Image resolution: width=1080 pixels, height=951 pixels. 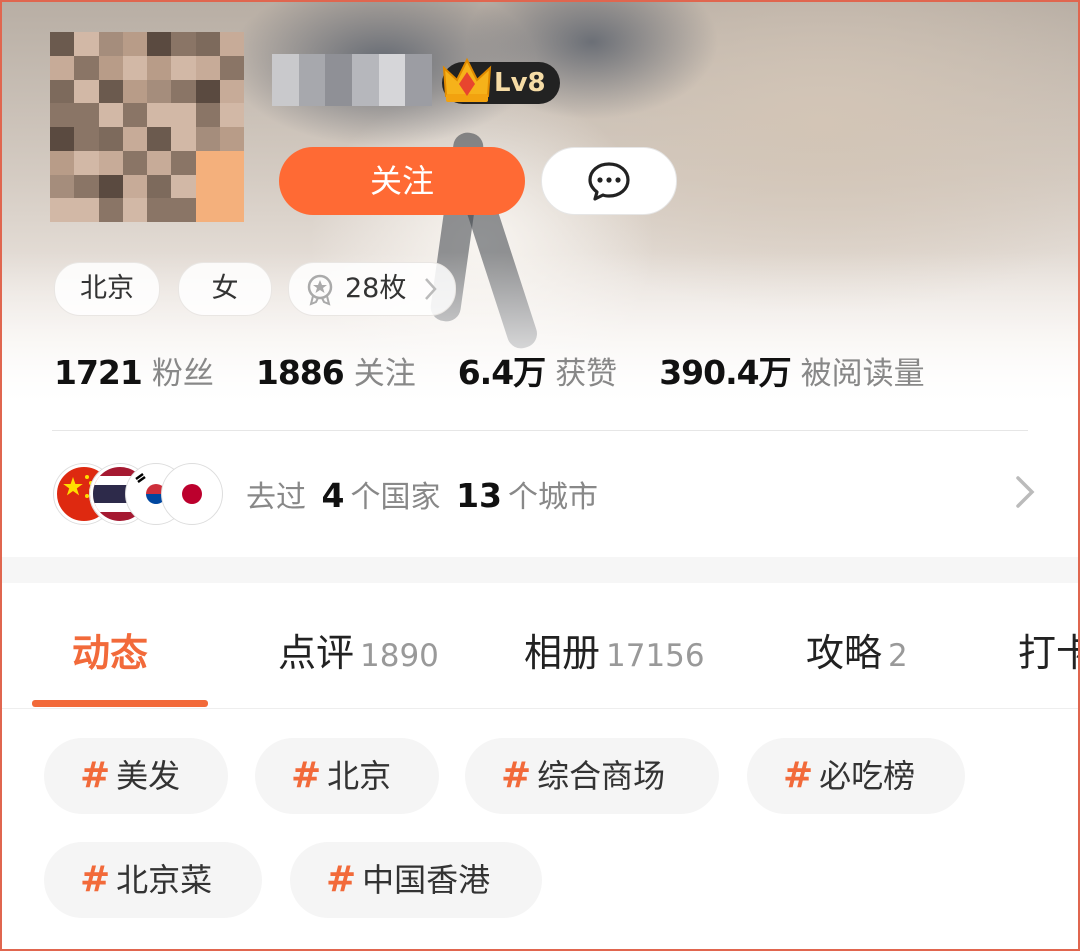 What do you see at coordinates (333, 495) in the screenshot?
I see `travel-country-count: 4` at bounding box center [333, 495].